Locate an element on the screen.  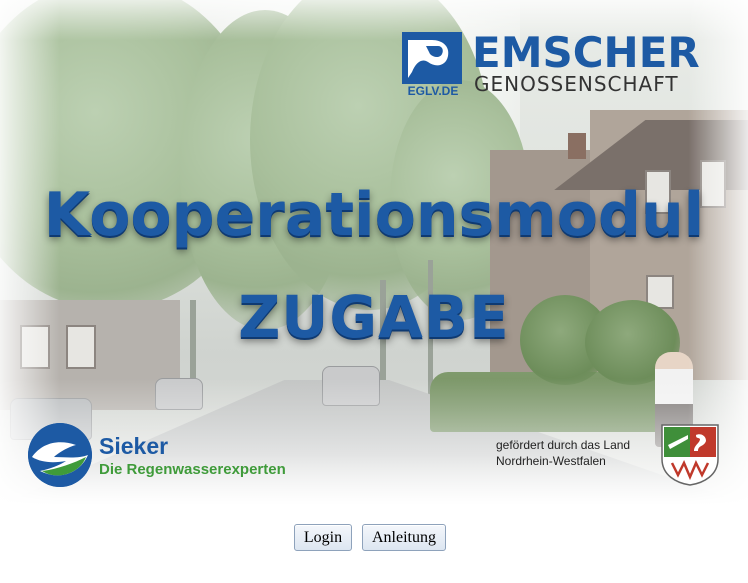
emscher-name: EMSCHER is located at coordinates (586, 52).